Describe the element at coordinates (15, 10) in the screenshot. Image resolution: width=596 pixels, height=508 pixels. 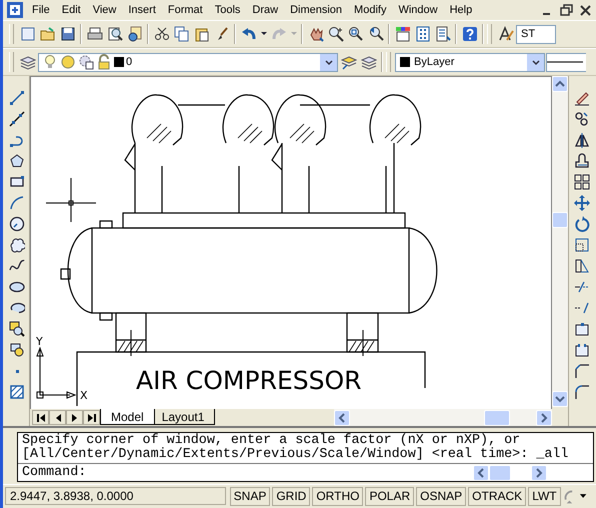
I see `app-logo-icon` at that location.